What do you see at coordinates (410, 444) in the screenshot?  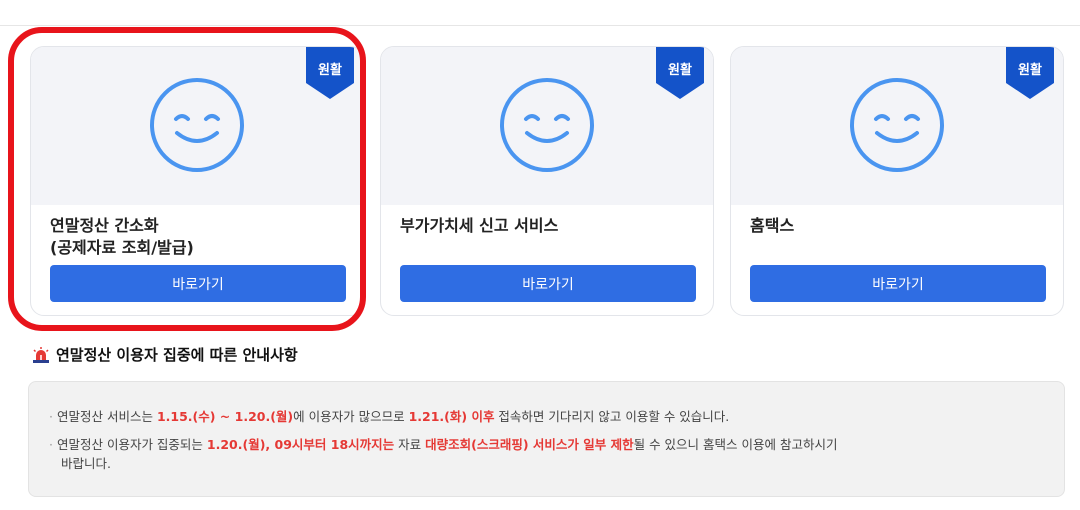 I see `notice-text: 자료` at bounding box center [410, 444].